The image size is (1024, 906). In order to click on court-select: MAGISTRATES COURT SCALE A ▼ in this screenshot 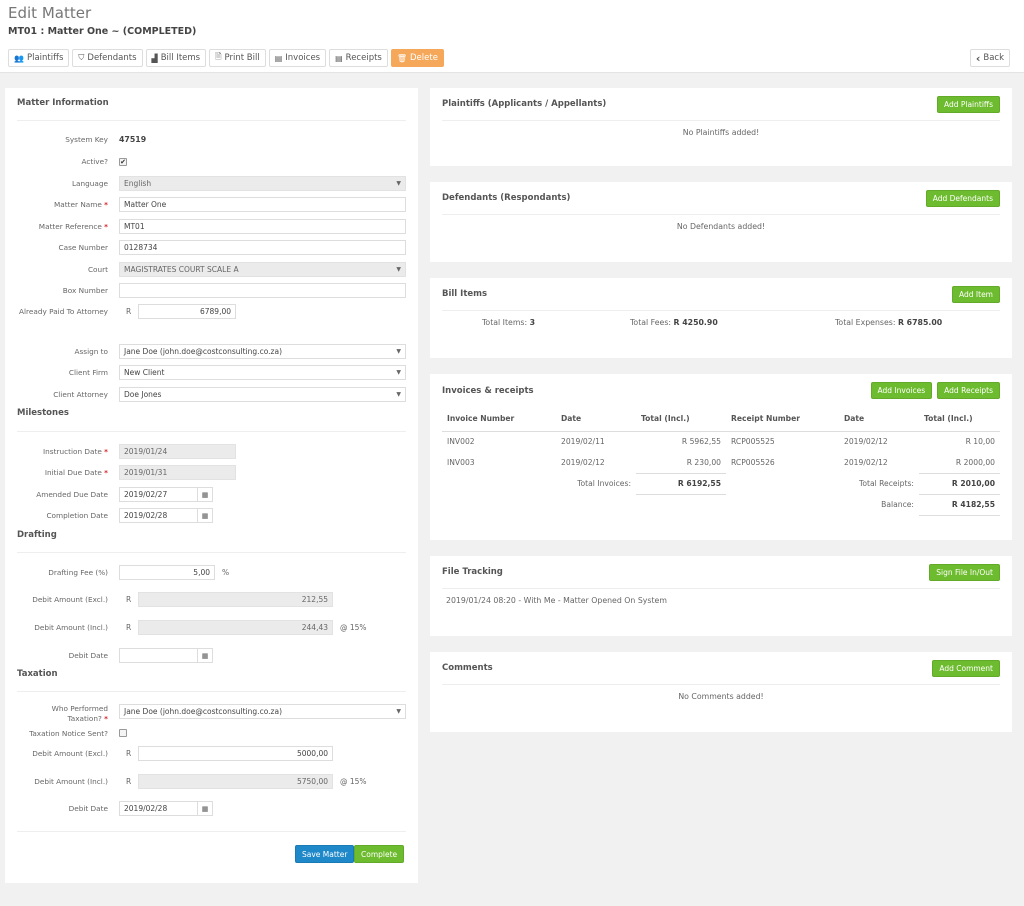, I will do `click(262, 269)`.